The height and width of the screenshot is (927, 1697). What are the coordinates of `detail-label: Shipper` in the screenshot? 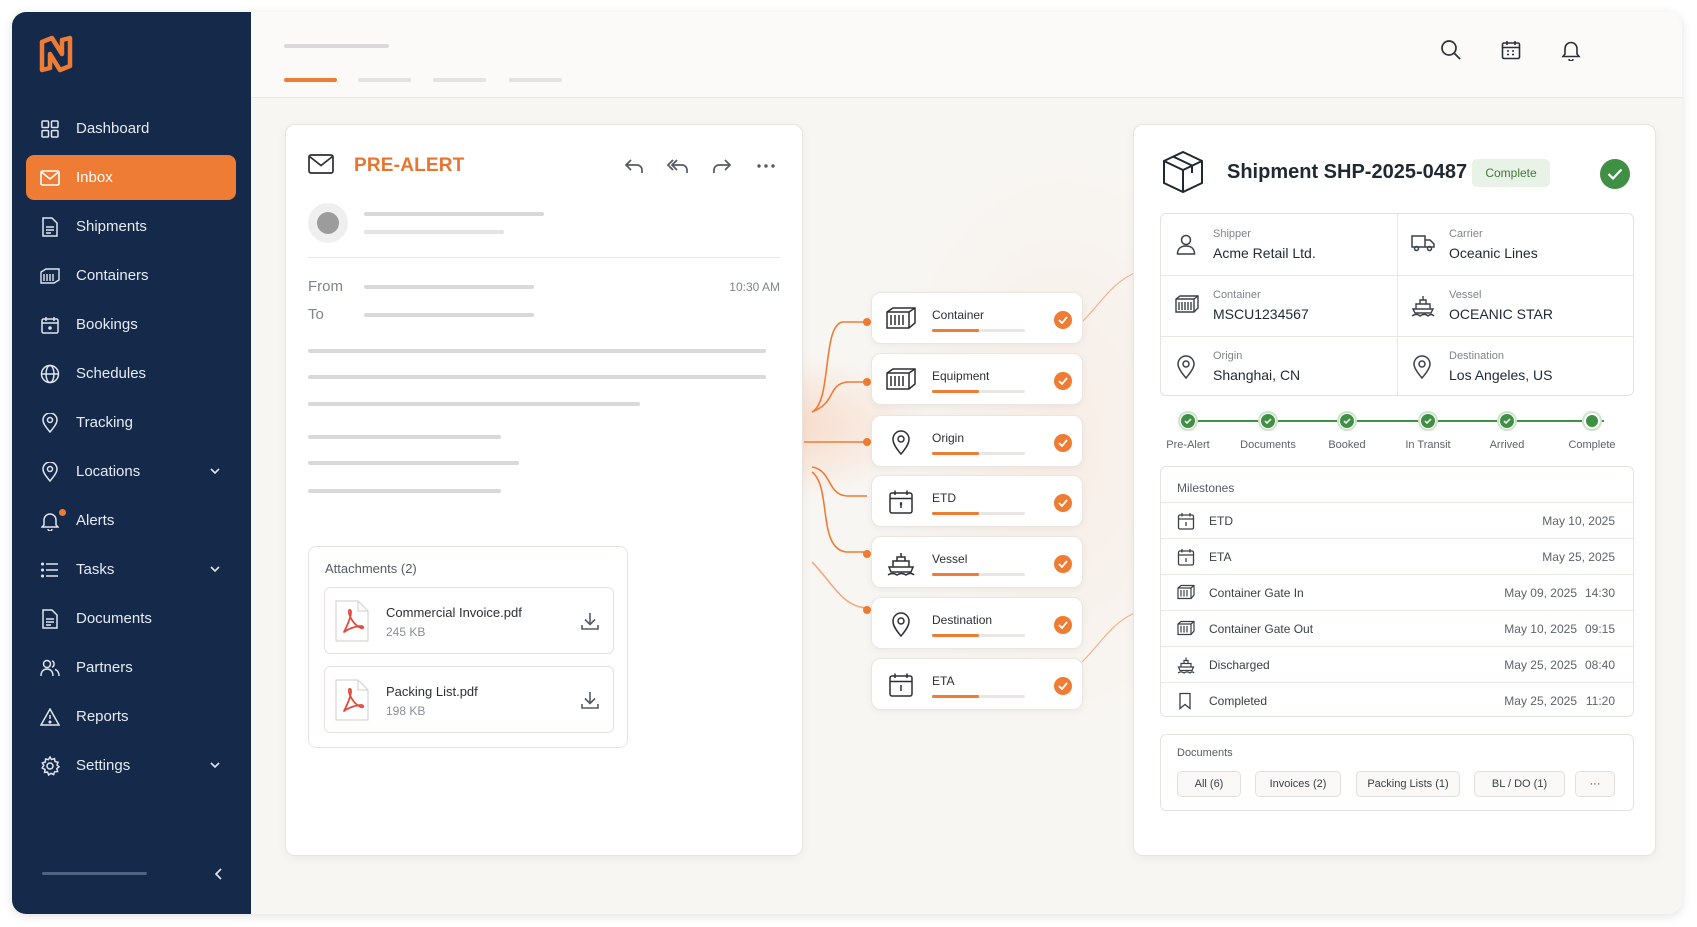 It's located at (1232, 234).